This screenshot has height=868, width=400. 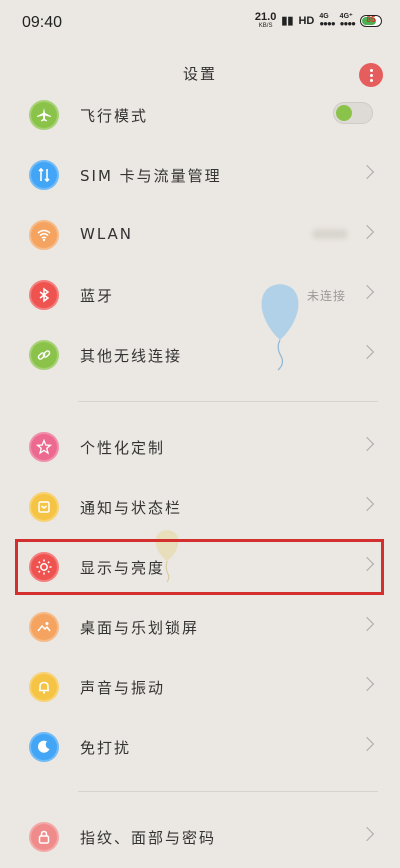 I want to click on bluetooth-icon, so click(x=44, y=295).